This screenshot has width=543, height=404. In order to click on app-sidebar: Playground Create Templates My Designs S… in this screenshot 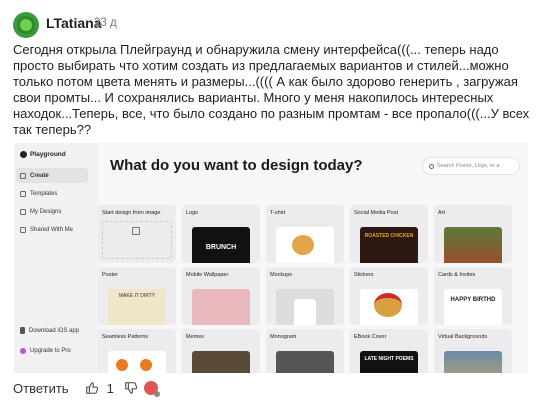, I will do `click(56, 258)`.